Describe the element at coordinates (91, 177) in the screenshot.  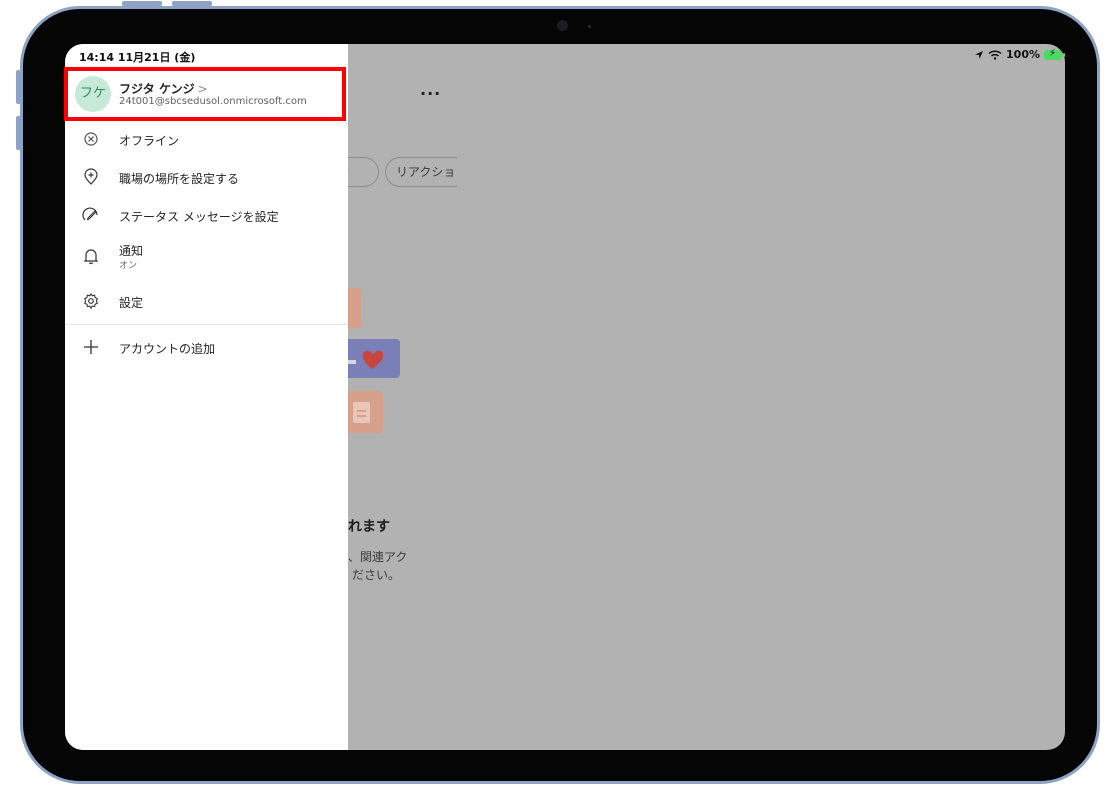
I see `location-pin-plus-icon` at that location.